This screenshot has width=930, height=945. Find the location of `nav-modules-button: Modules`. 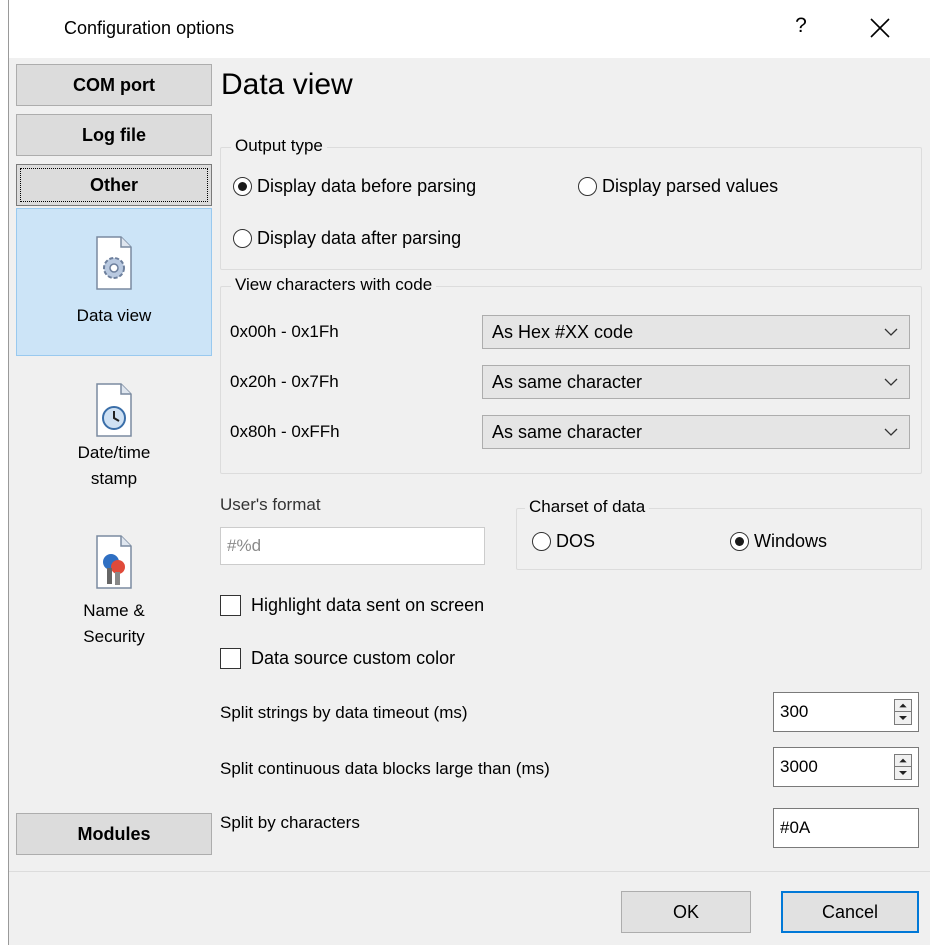

nav-modules-button: Modules is located at coordinates (114, 834).